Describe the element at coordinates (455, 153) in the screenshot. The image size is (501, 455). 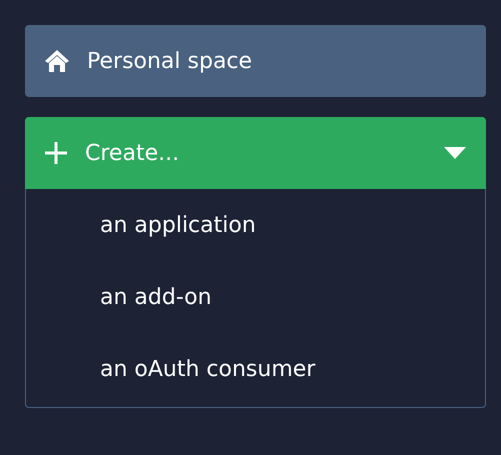
I see `caret-icon` at that location.